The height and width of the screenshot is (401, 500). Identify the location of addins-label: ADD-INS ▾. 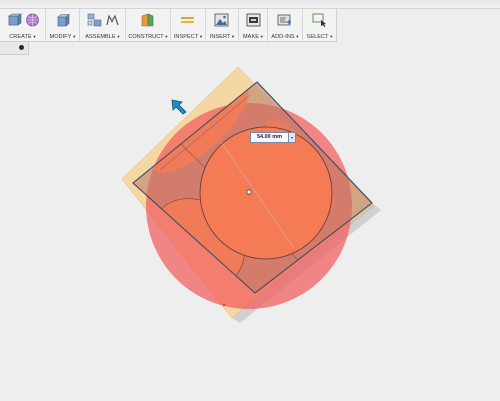
(285, 37).